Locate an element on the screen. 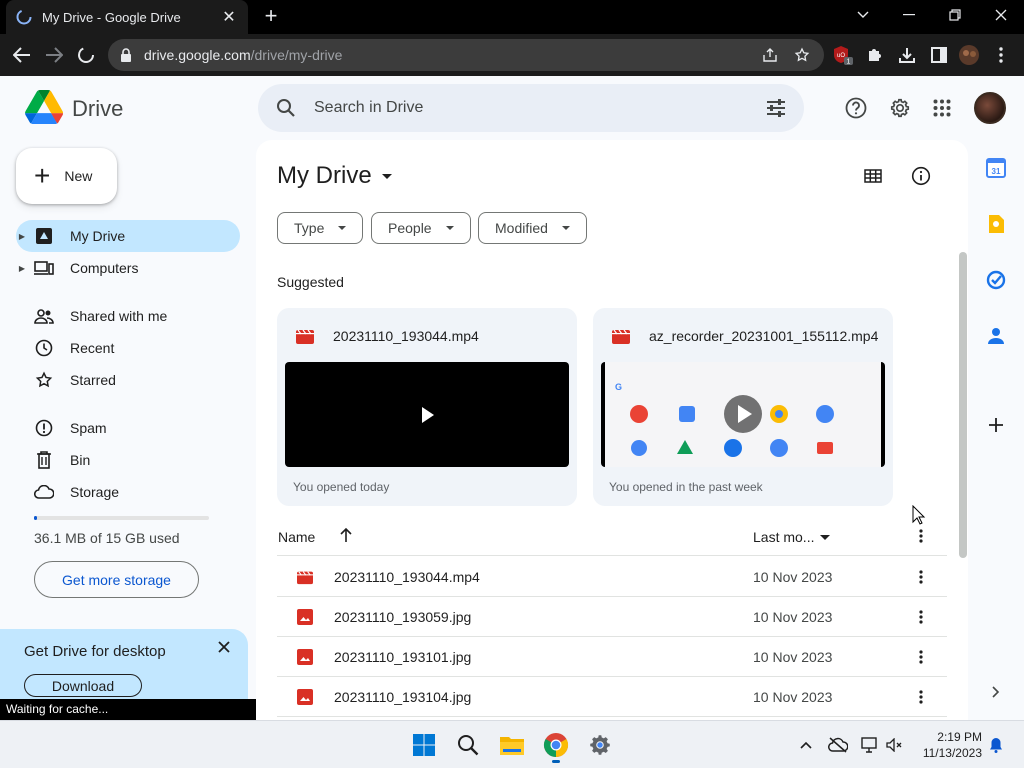 This screenshot has height=768, width=1024. apps-grid-icon is located at coordinates (942, 108).